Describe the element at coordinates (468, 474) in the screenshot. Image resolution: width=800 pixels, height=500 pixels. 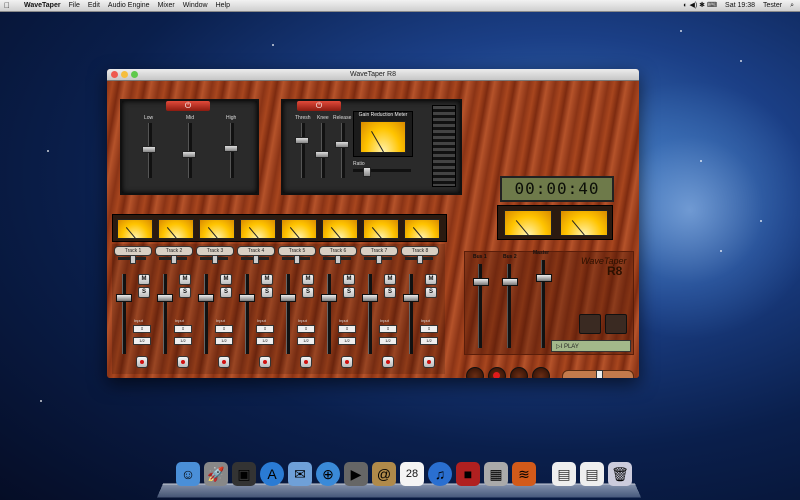
I see `photo-icon: ■` at that location.